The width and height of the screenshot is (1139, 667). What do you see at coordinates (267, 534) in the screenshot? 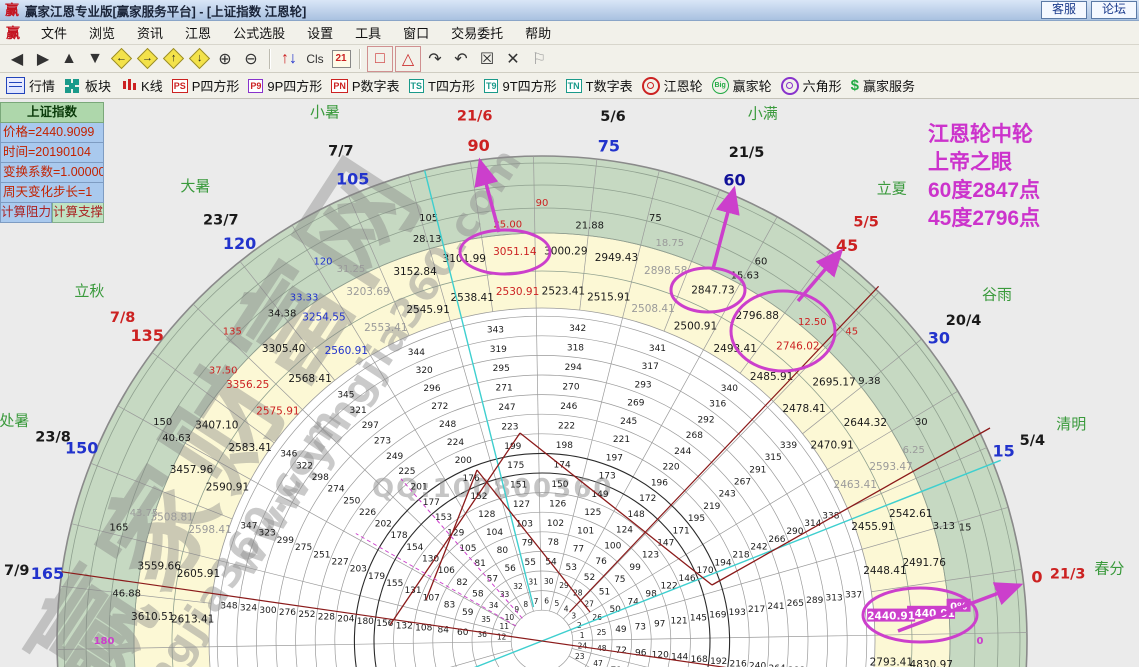
I see `wheel-number: 323` at bounding box center [267, 534].